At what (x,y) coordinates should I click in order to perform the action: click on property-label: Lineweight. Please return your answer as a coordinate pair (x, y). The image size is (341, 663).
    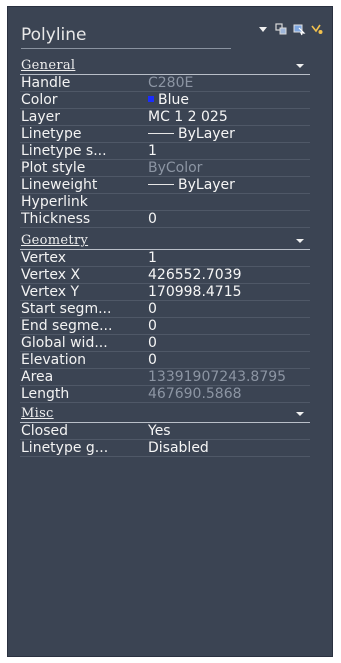
    Looking at the image, I should click on (59, 185).